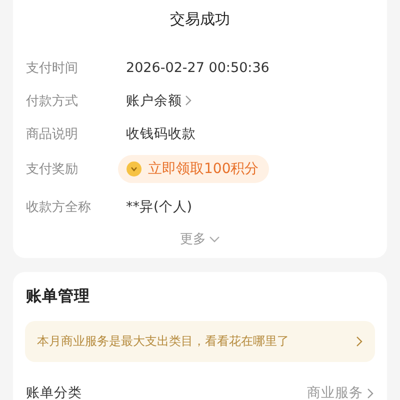 The width and height of the screenshot is (400, 400). Describe the element at coordinates (198, 68) in the screenshot. I see `detail-value: 2026-02-27 00:50:36` at that location.